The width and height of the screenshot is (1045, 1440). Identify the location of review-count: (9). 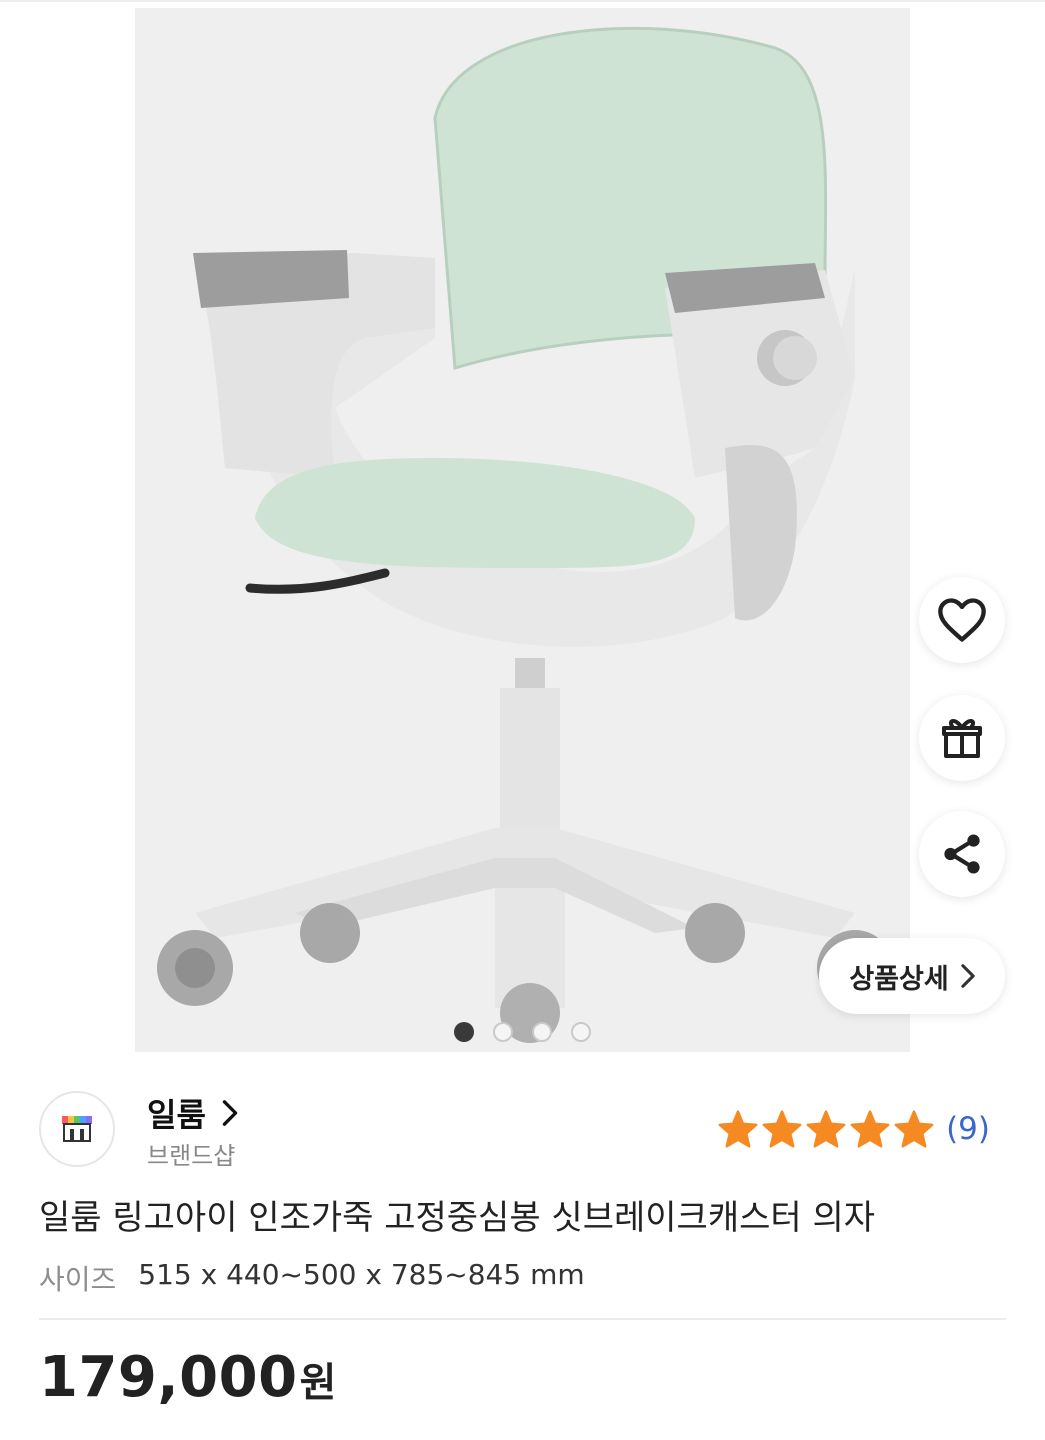
(968, 1129).